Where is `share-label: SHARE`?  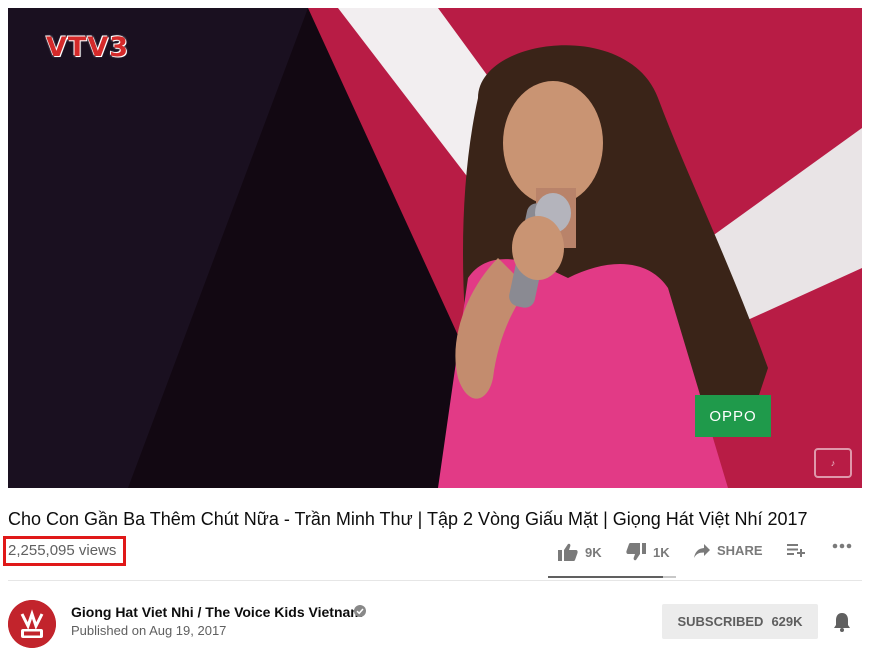 share-label: SHARE is located at coordinates (740, 550).